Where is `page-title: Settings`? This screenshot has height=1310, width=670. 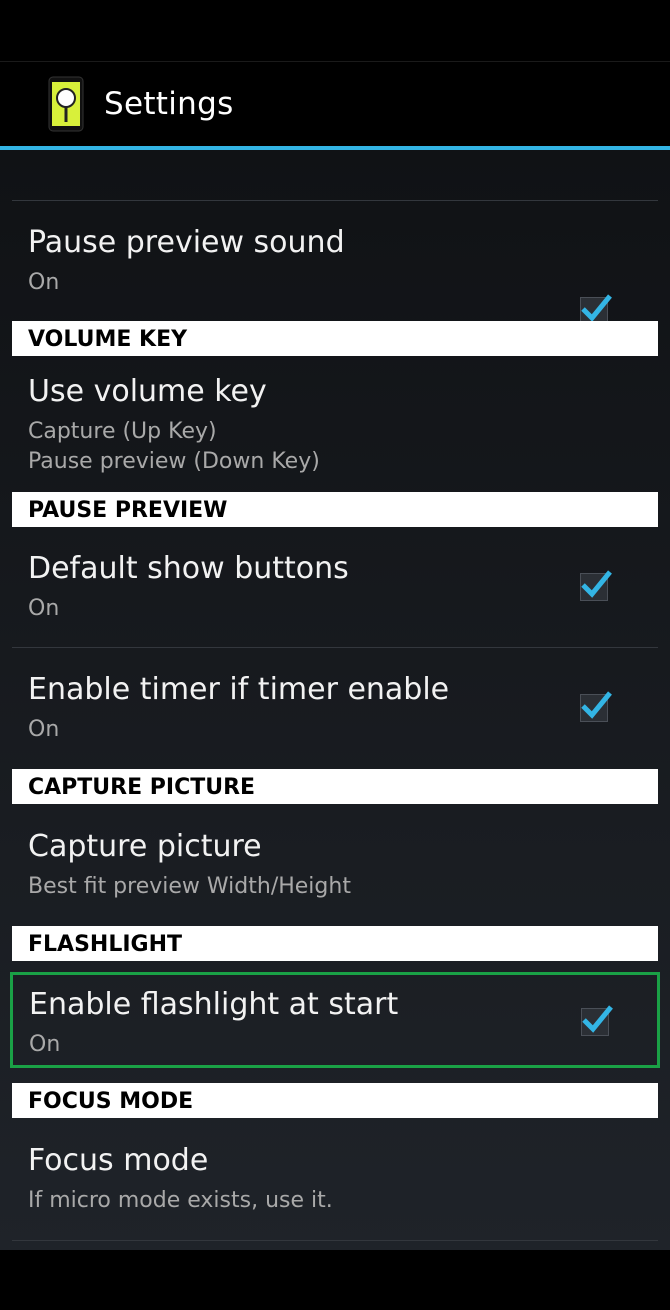 page-title: Settings is located at coordinates (169, 104).